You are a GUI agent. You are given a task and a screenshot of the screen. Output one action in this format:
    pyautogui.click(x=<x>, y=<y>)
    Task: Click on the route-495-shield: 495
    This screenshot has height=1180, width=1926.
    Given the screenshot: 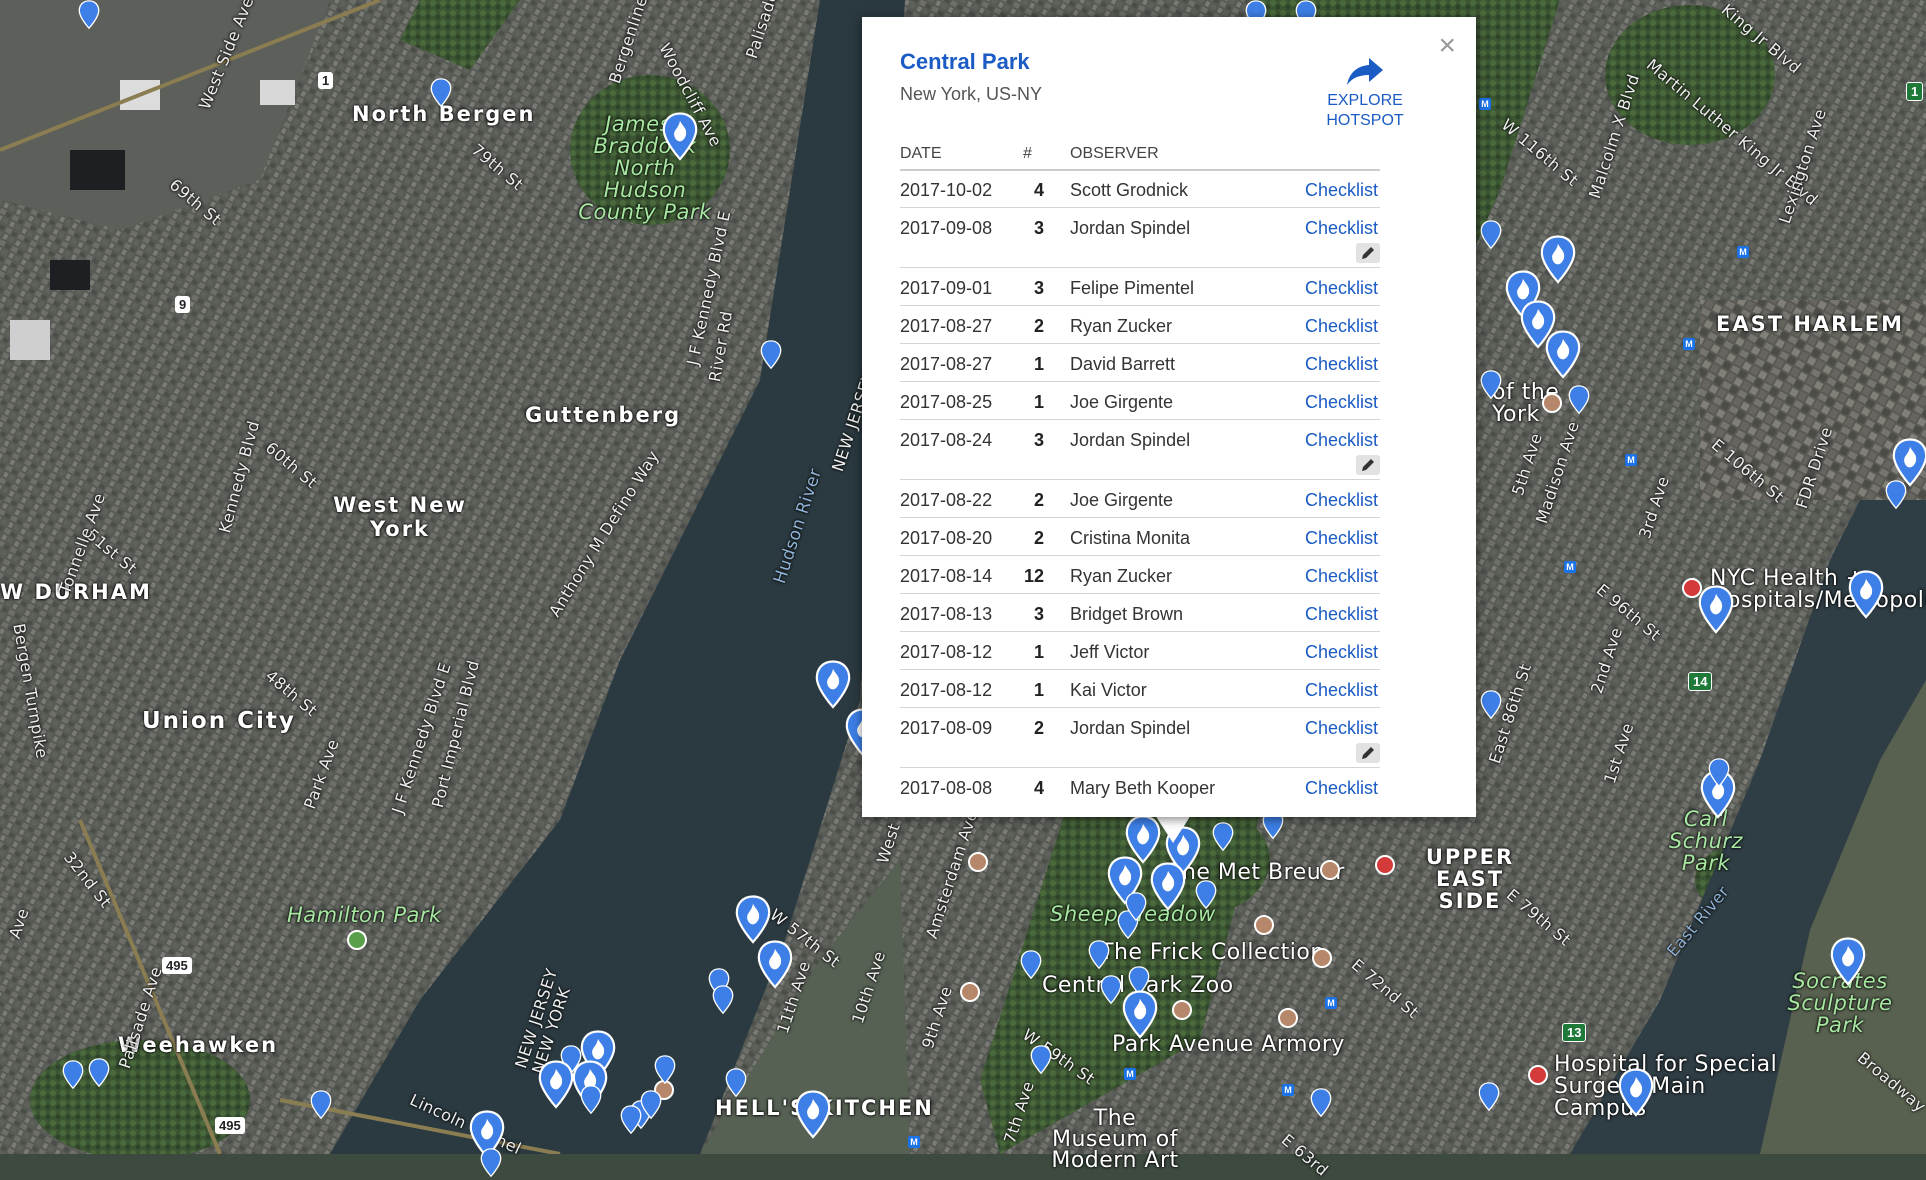 What is the action you would take?
    pyautogui.click(x=177, y=965)
    